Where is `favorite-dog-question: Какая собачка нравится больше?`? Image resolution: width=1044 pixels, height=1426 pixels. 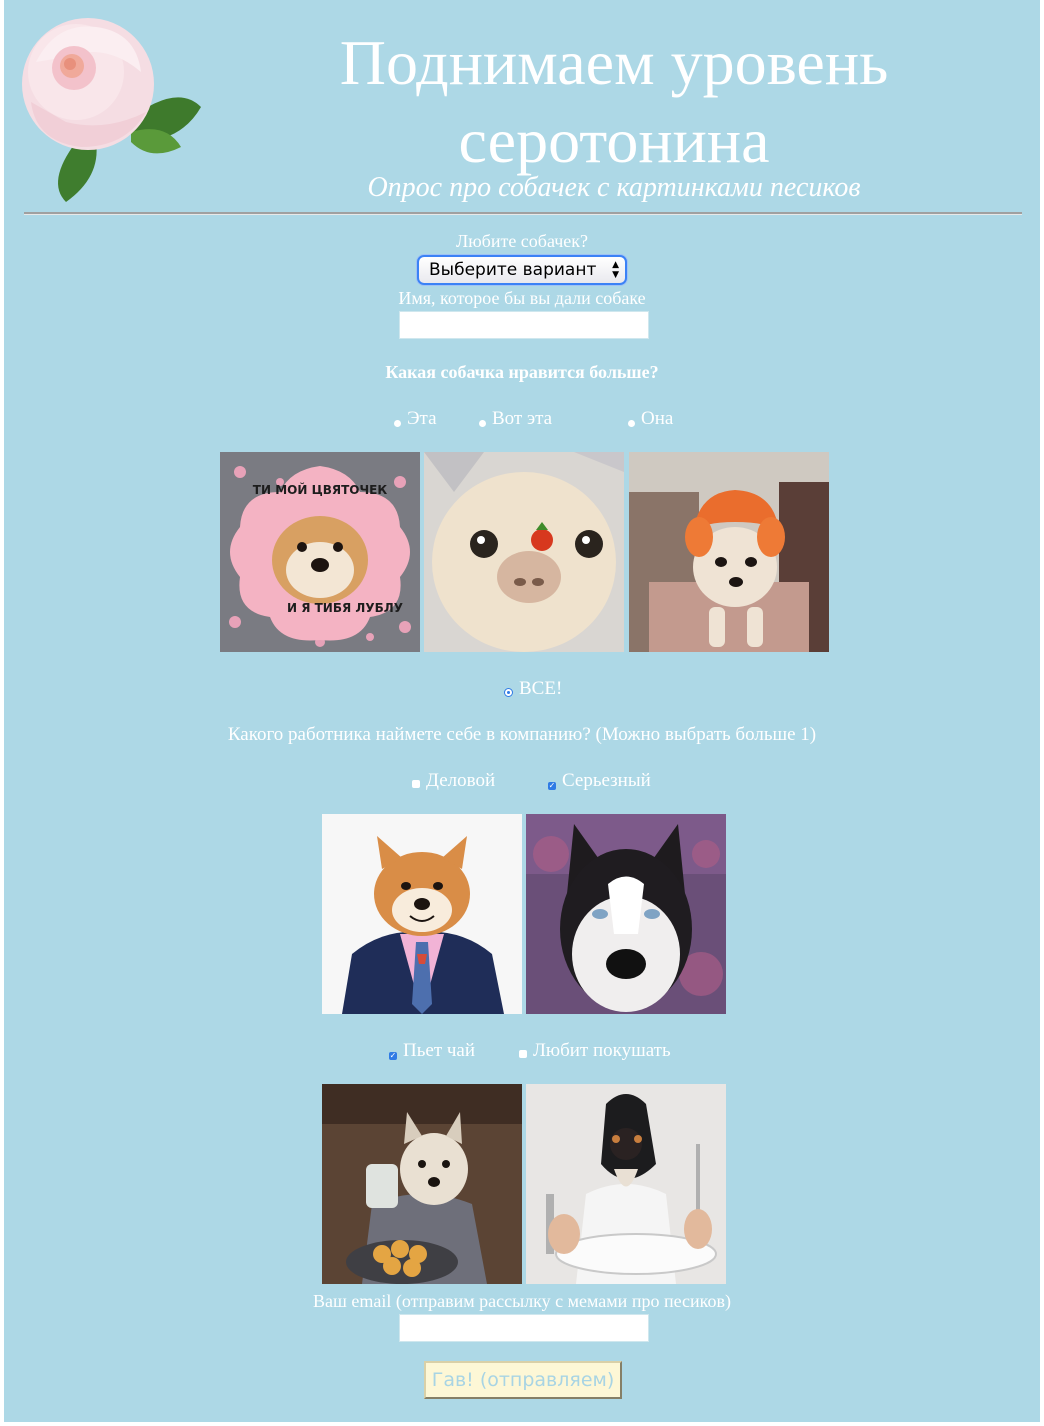
favorite-dog-question: Какая собачка нравится больше? is located at coordinates (522, 372).